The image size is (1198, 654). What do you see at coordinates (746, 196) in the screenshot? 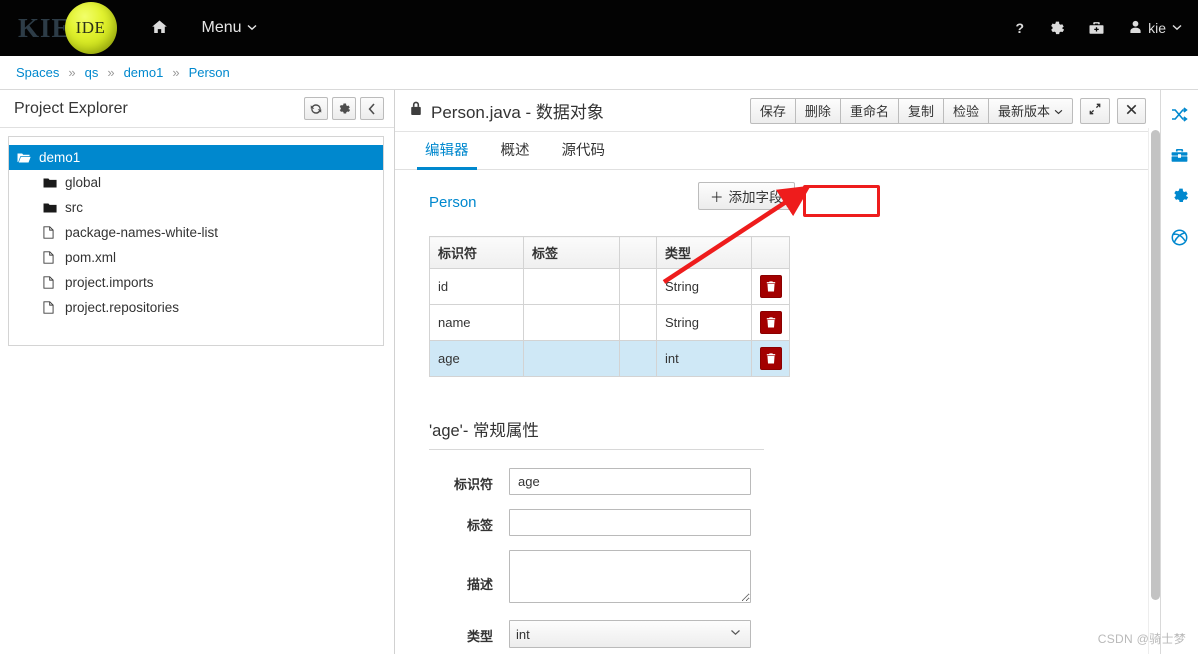
I see `add-field-button: ＋ 添加字段` at bounding box center [746, 196].